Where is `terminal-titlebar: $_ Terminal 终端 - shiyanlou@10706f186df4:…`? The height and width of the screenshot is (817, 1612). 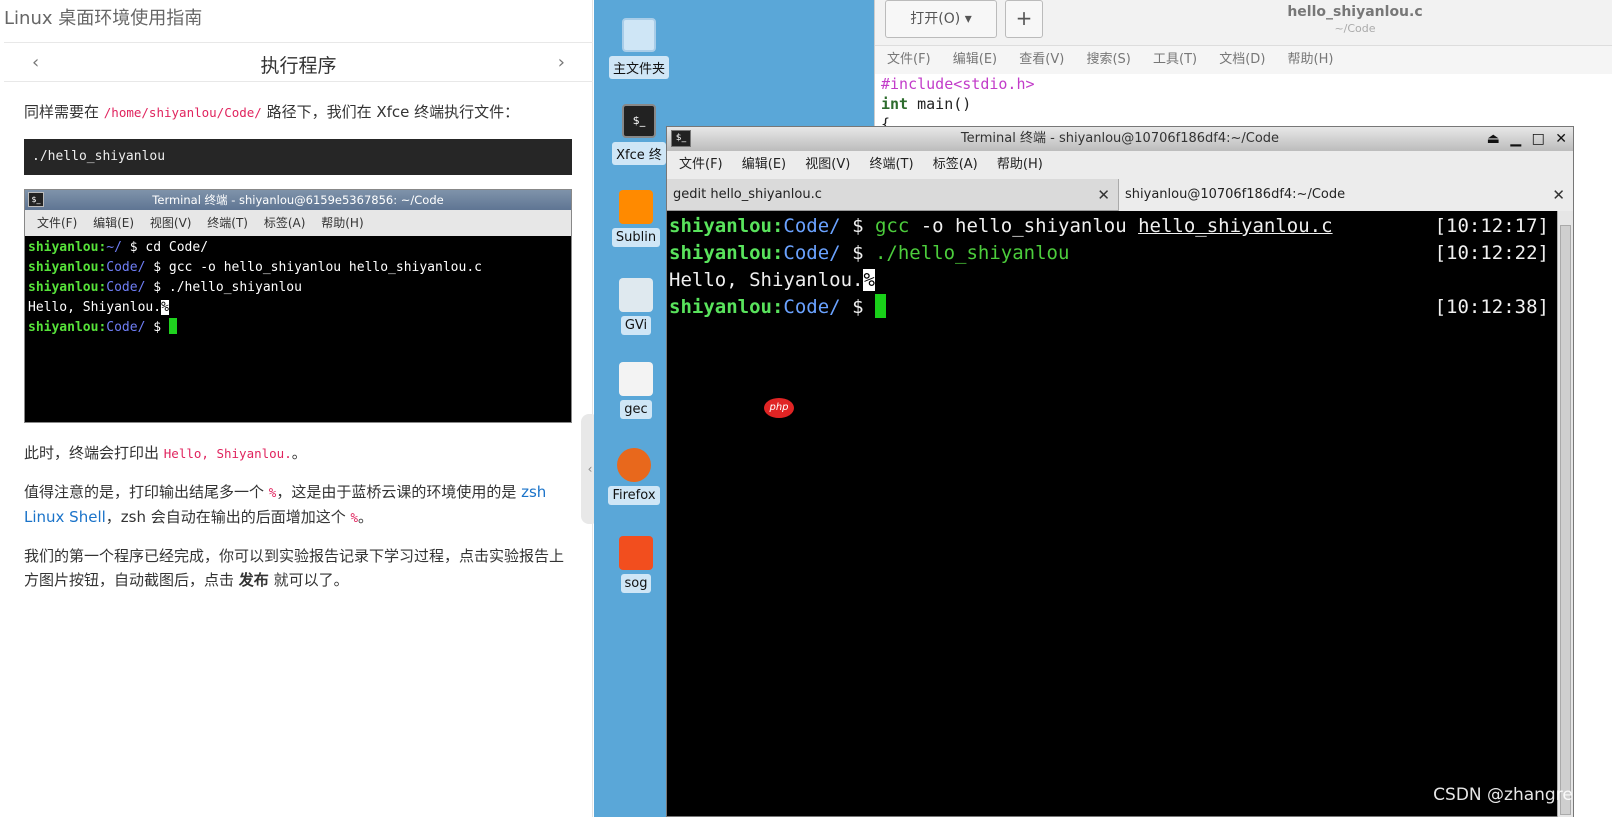 terminal-titlebar: $_ Terminal 终端 - shiyanlou@10706f186df4:… is located at coordinates (1120, 139).